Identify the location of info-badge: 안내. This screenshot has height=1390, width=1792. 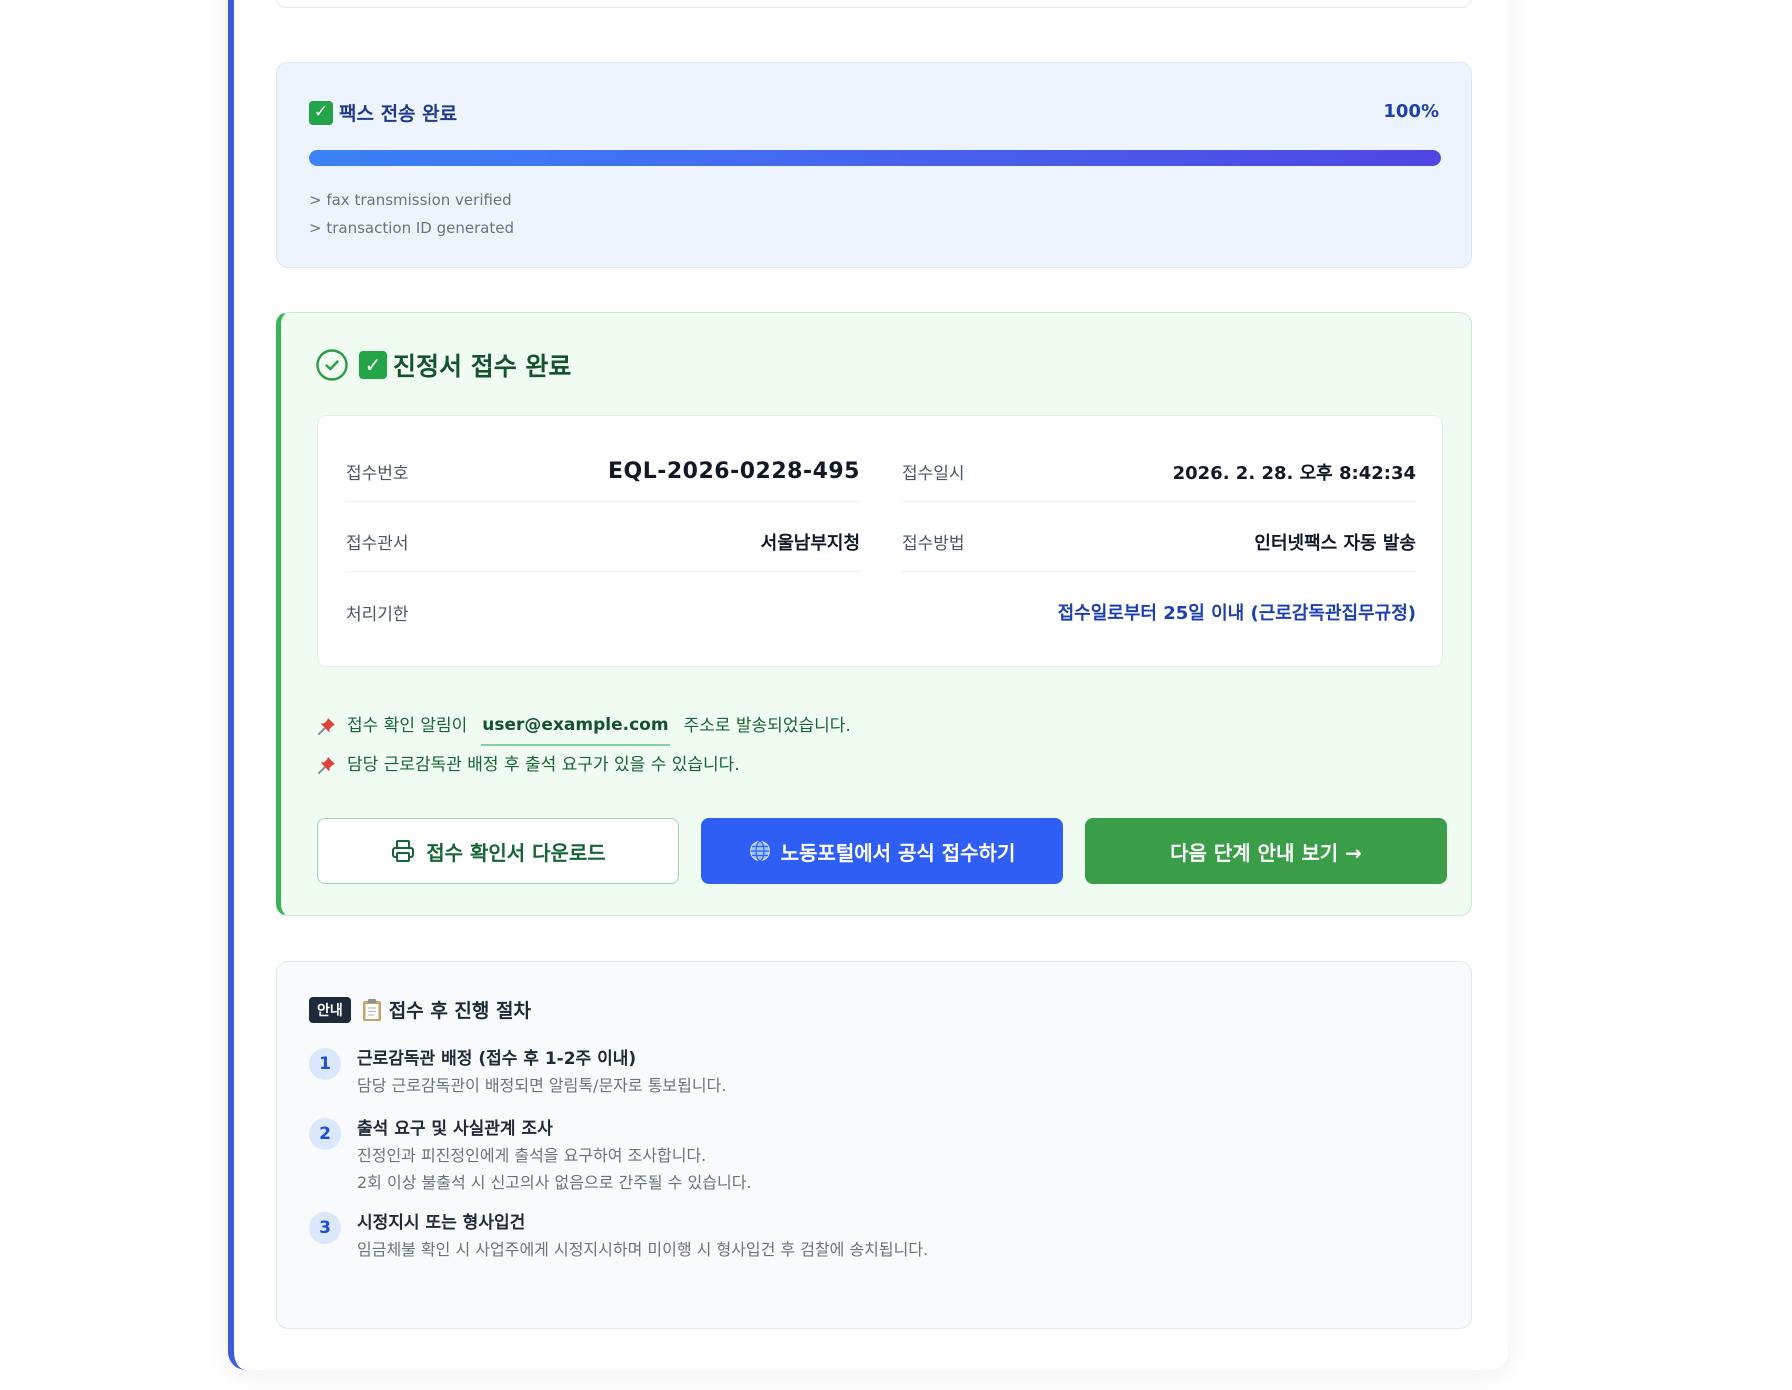
(330, 1009).